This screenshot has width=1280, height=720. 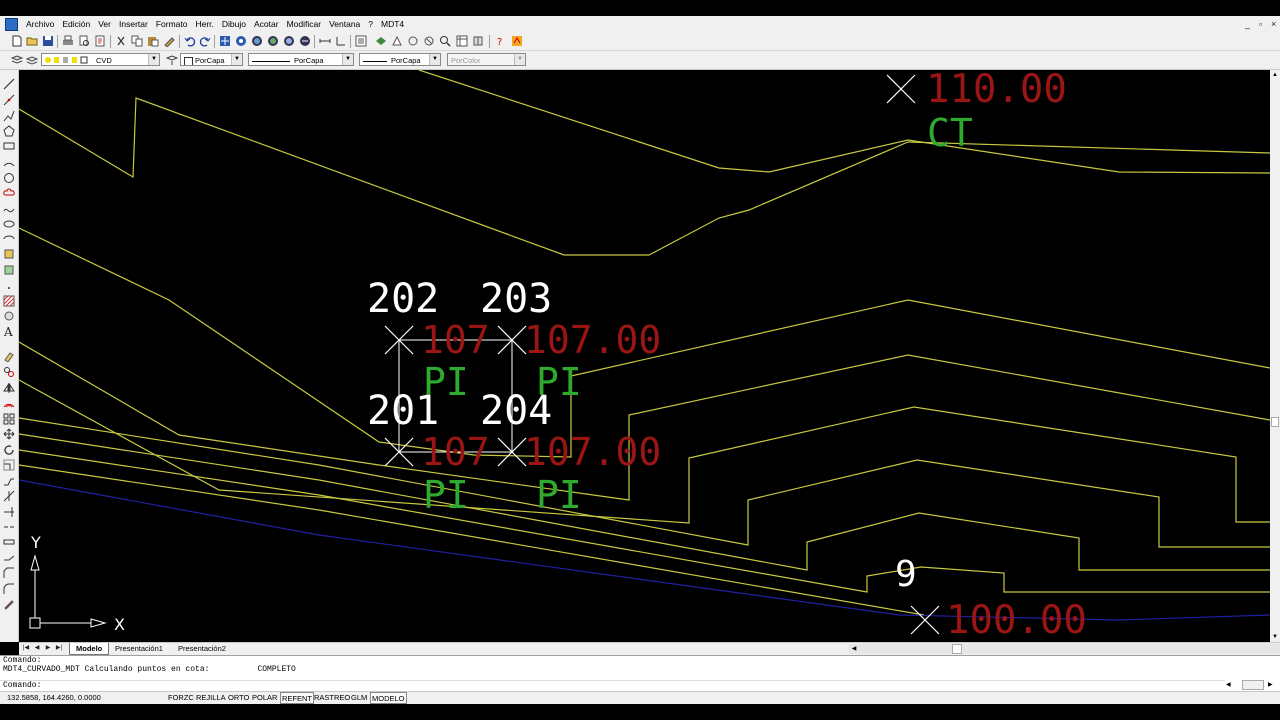 I want to click on chamfer-icon, so click(x=9, y=573).